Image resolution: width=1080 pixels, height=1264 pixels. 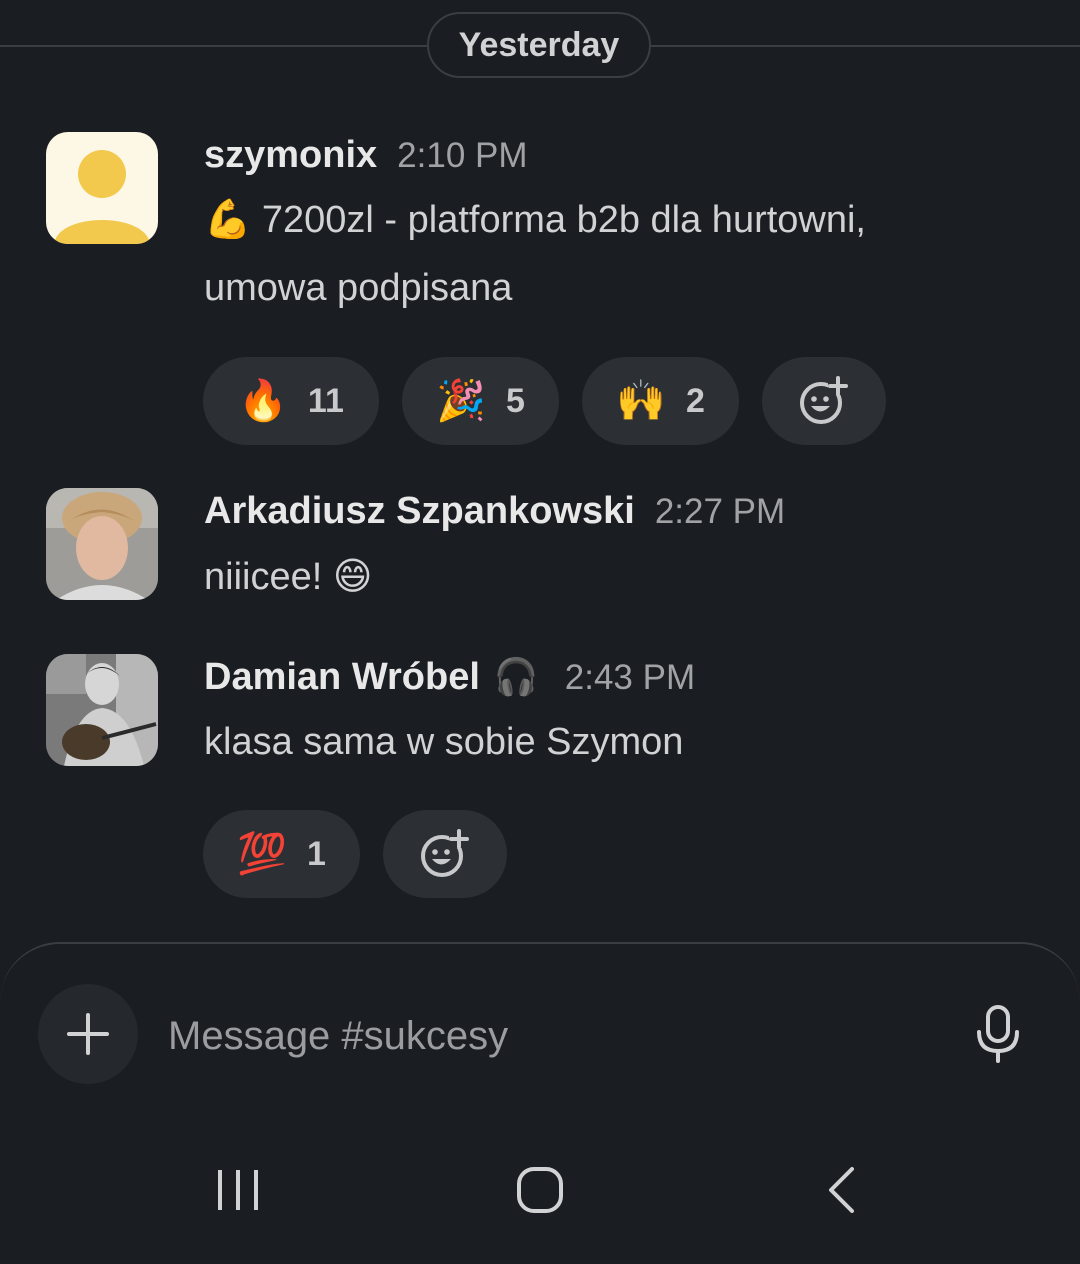 I want to click on message-text-line: umowa podpisana, so click(x=358, y=288).